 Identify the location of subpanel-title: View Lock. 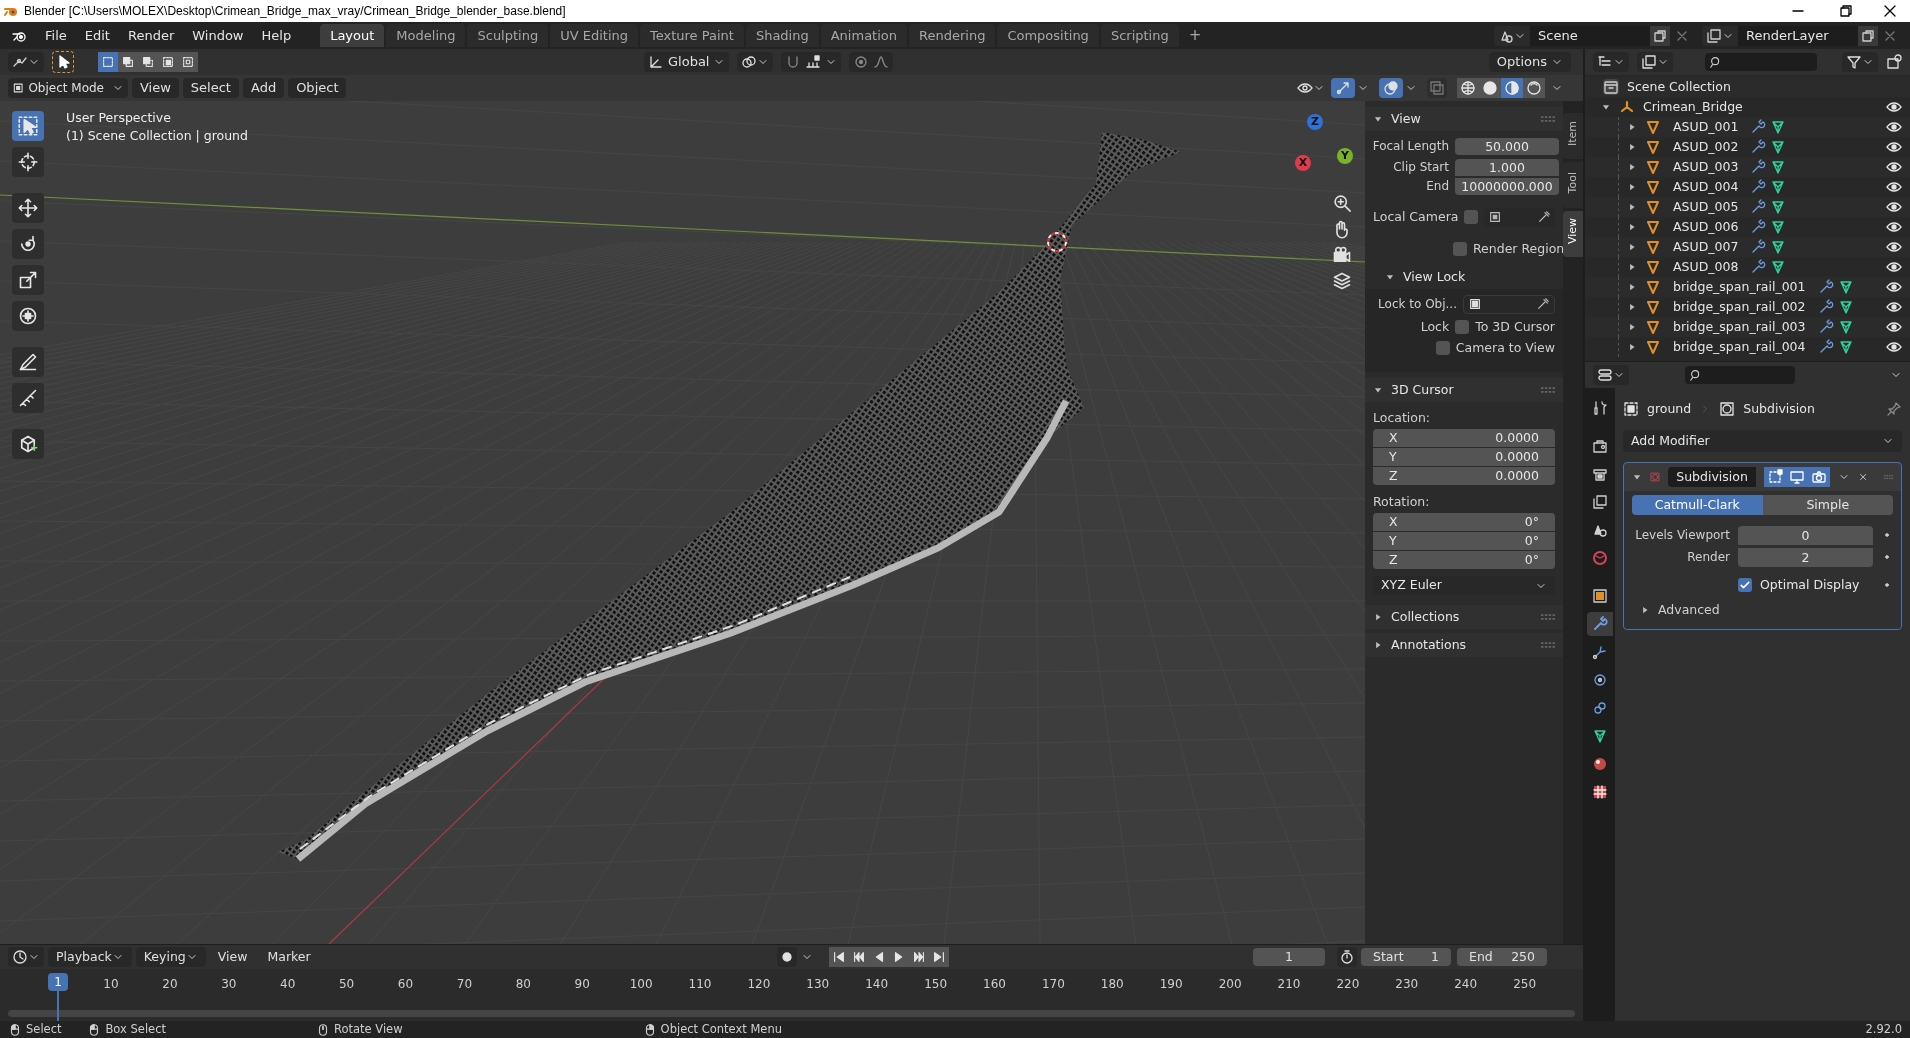
(1434, 277).